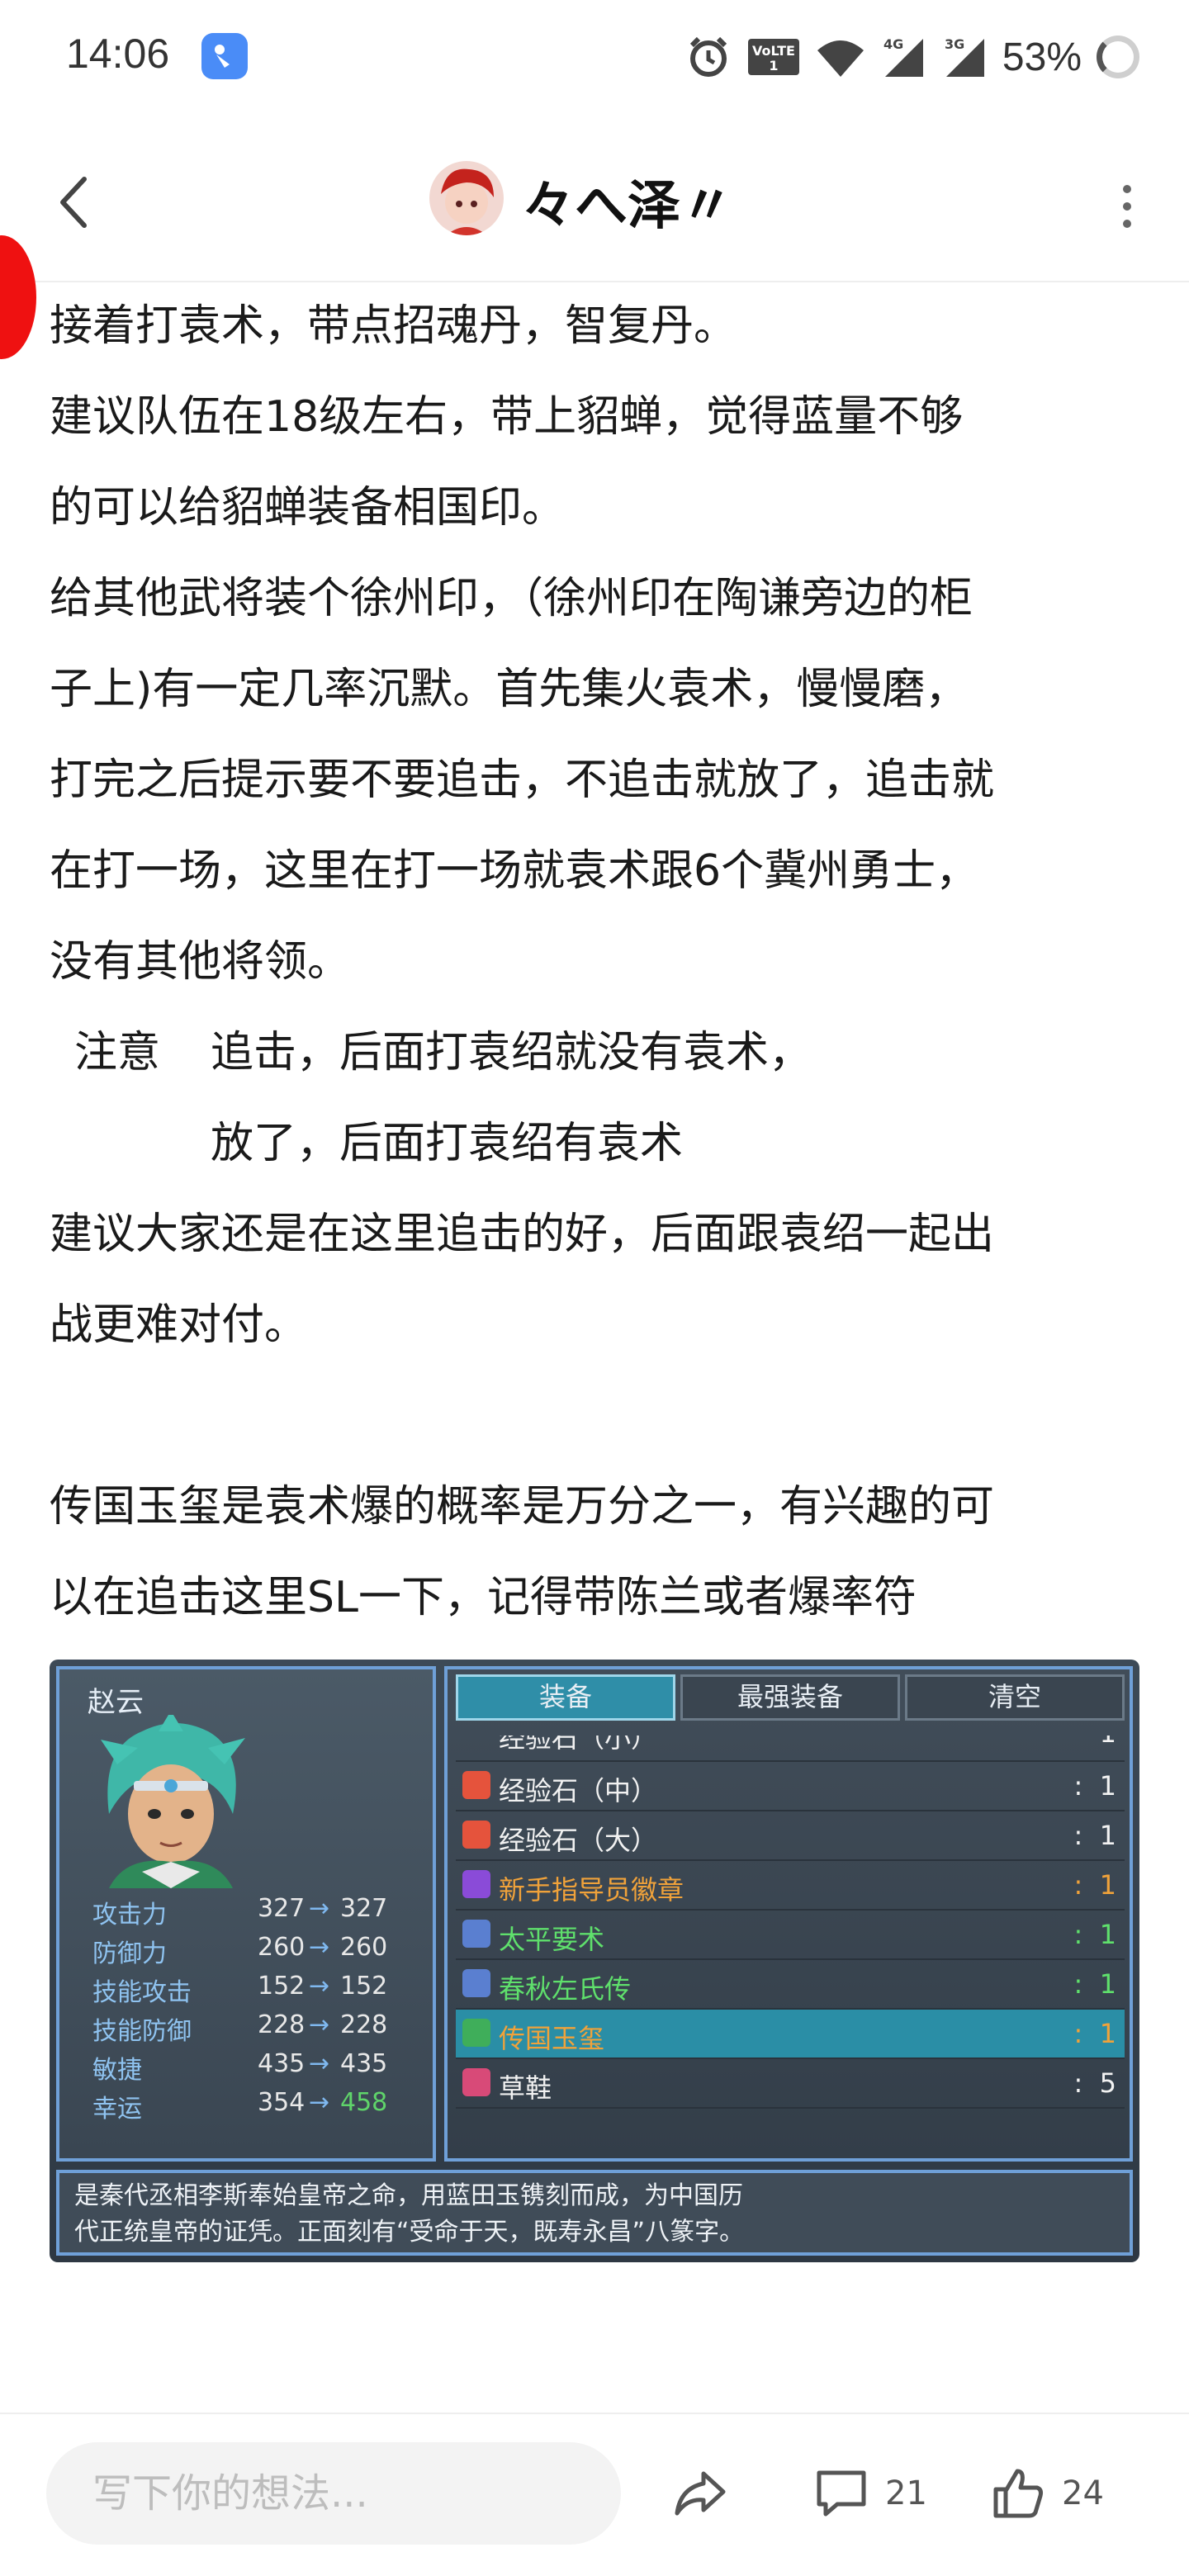  Describe the element at coordinates (476, 2082) in the screenshot. I see `shoe-icon` at that location.